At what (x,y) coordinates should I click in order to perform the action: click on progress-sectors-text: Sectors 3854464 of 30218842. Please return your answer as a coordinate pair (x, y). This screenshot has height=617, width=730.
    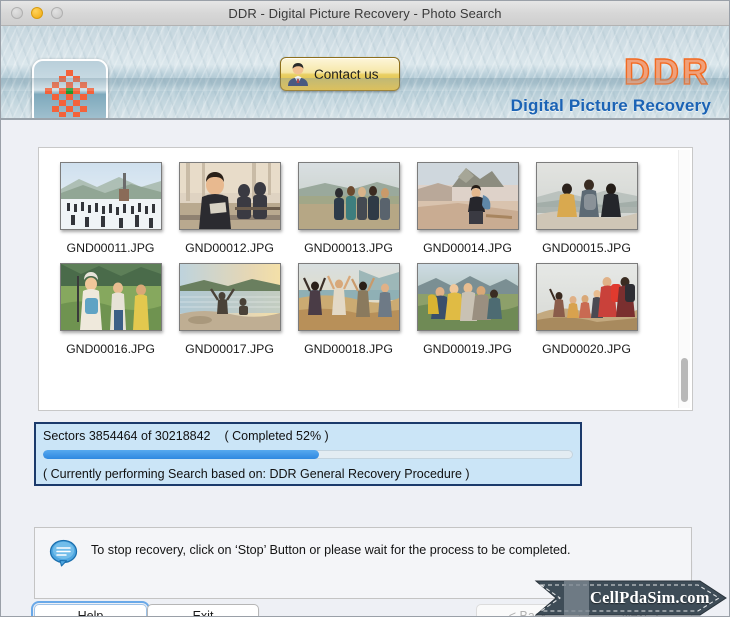
    Looking at the image, I should click on (127, 436).